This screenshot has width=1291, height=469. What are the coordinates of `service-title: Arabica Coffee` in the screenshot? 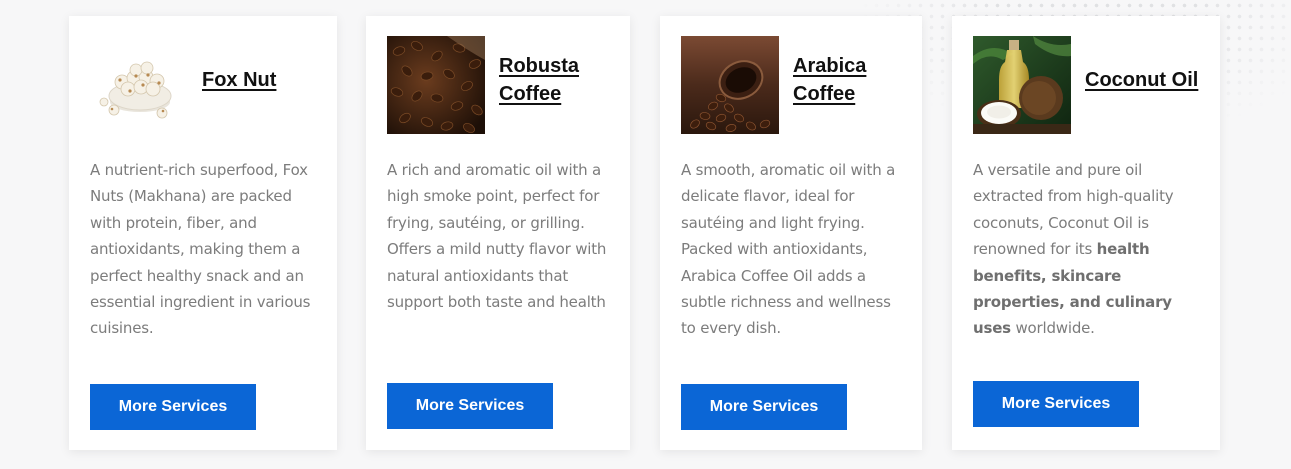 It's located at (829, 80).